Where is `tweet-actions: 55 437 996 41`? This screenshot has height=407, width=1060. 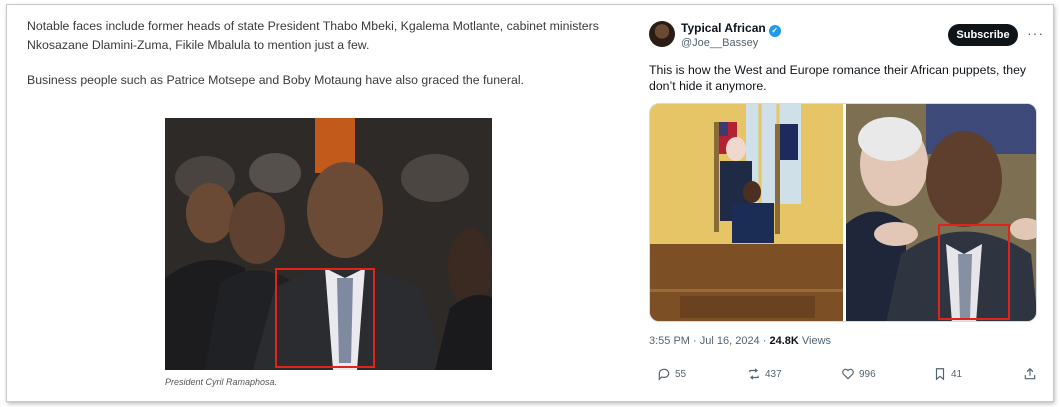 tweet-actions: 55 437 996 41 is located at coordinates (843, 377).